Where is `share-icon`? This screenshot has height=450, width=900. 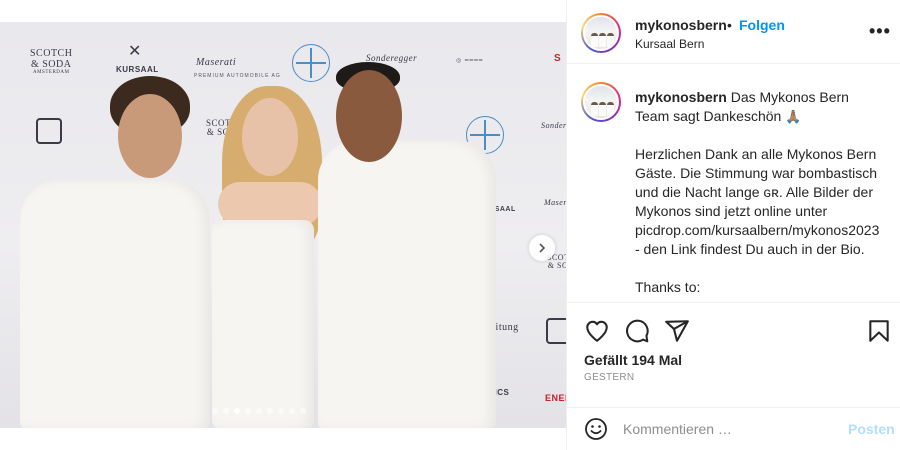
share-icon is located at coordinates (677, 331).